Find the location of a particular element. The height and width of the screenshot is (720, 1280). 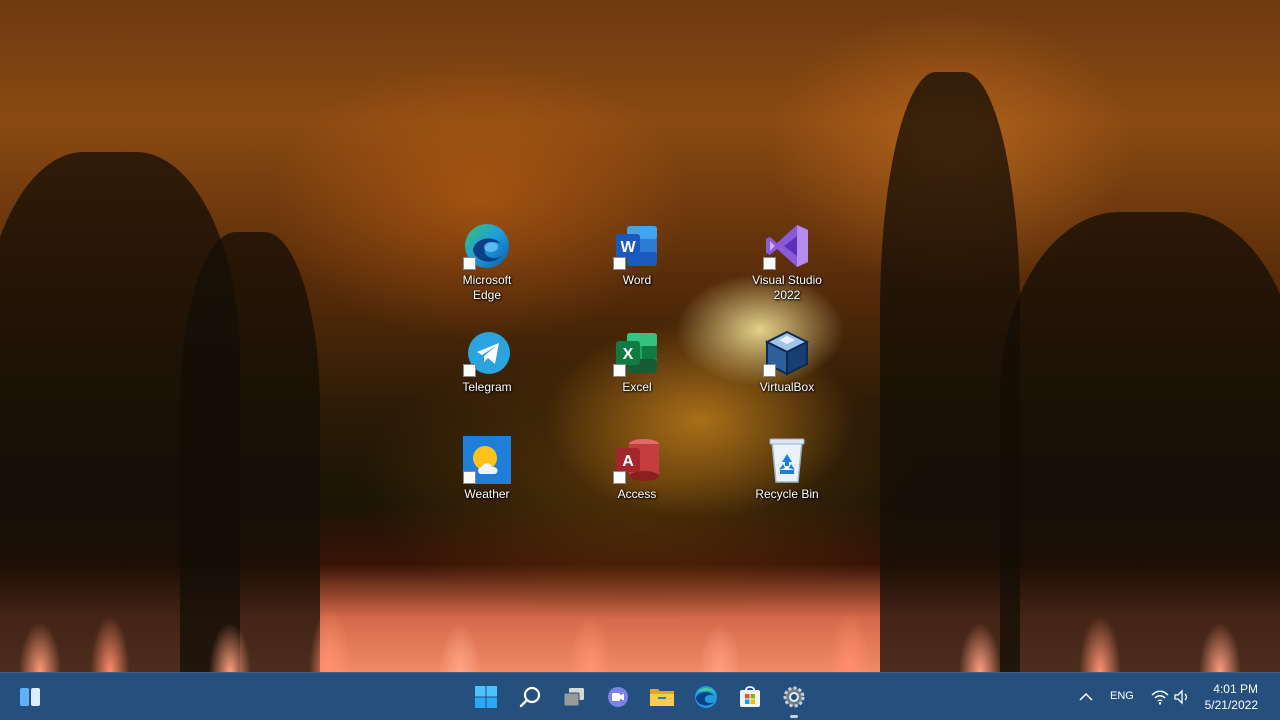

chevron-up-icon is located at coordinates (1086, 696).